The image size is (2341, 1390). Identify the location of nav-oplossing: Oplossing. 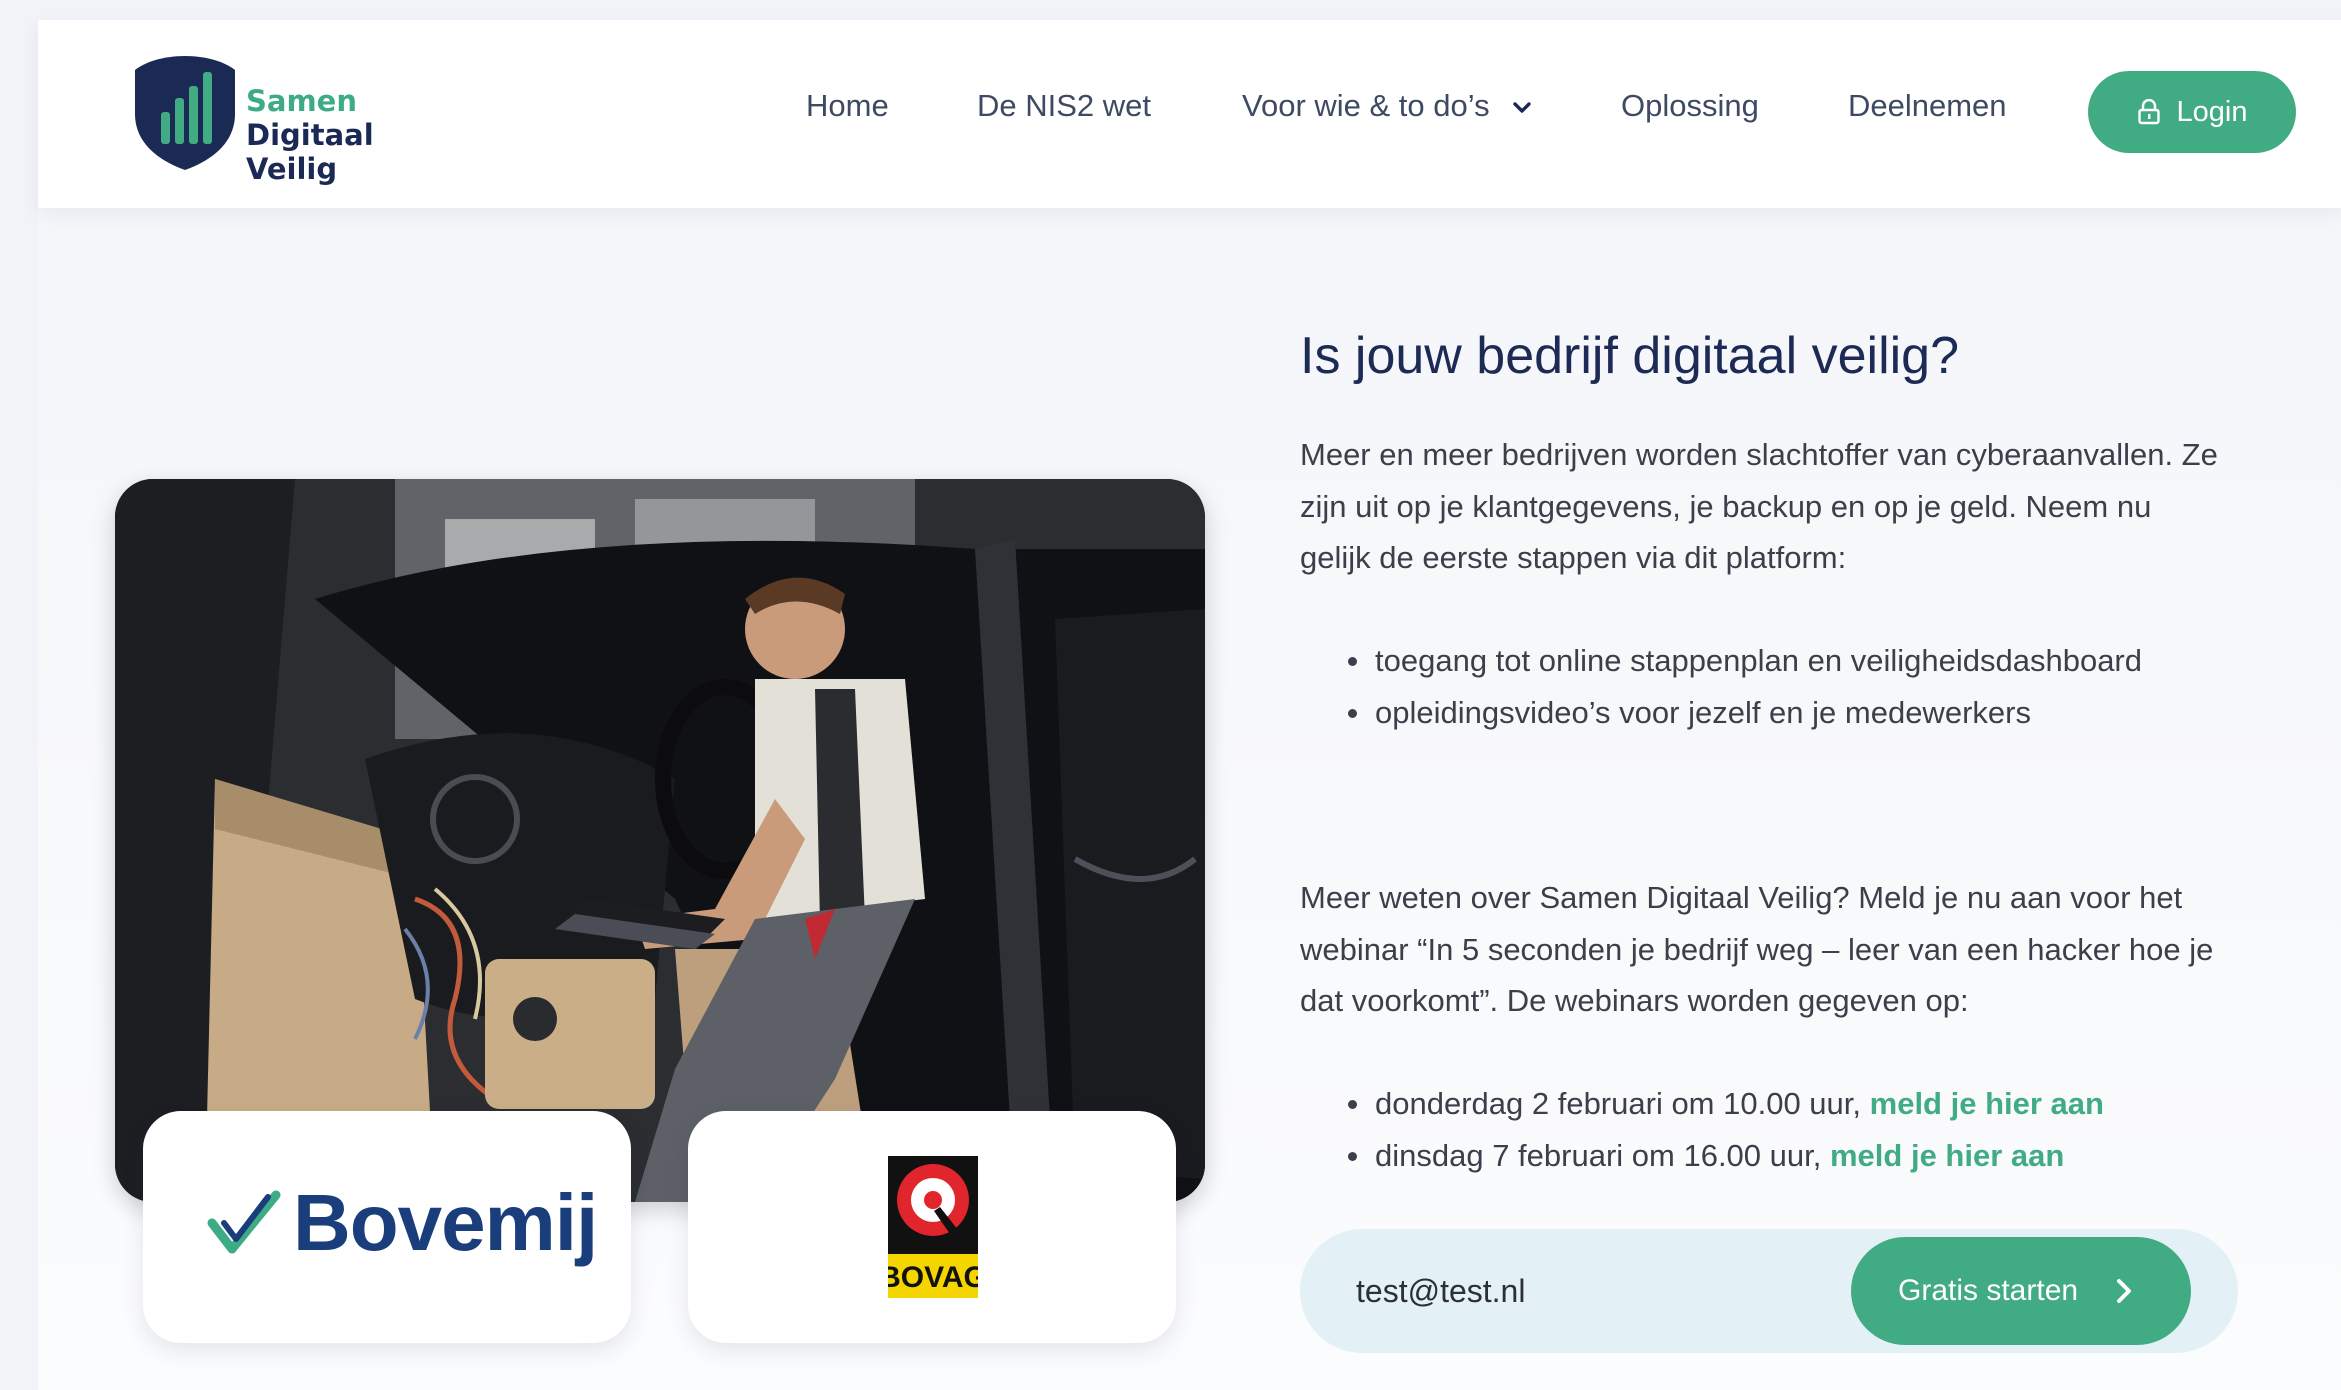
(1690, 106).